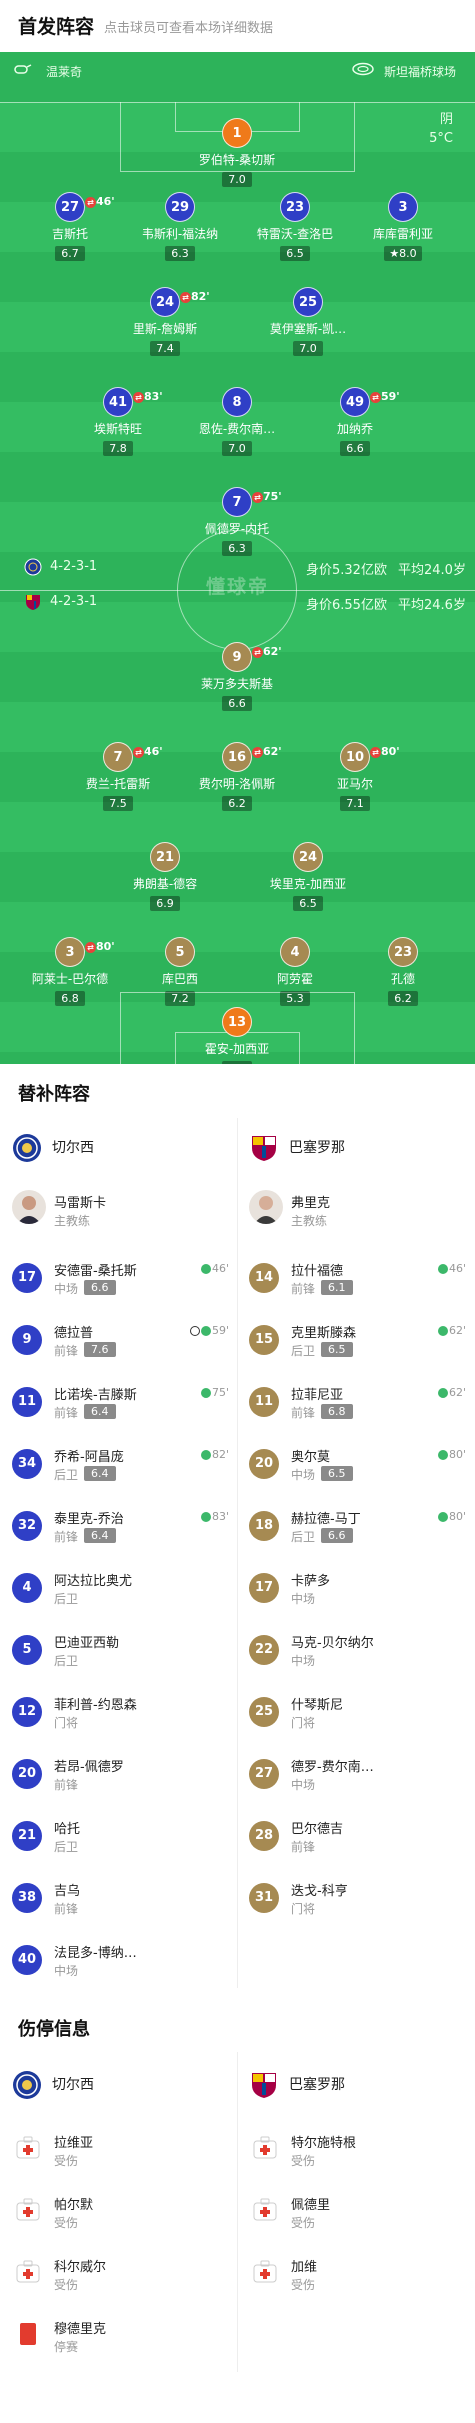 The image size is (475, 2423). Describe the element at coordinates (165, 876) in the screenshot. I see `pitch-player: 21 弗朗基-德容 6.9` at that location.